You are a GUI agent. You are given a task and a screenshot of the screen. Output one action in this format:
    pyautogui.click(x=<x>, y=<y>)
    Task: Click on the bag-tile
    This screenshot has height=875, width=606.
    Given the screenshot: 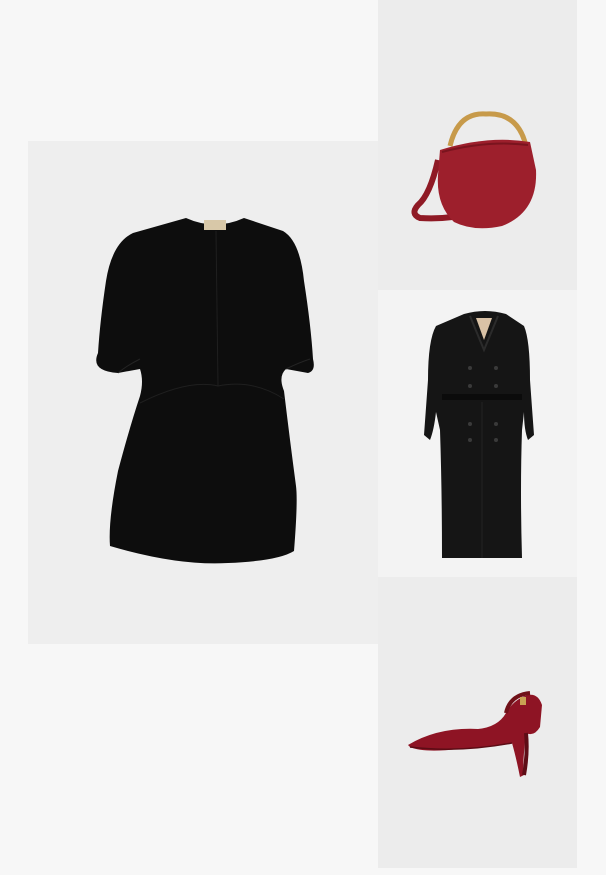 What is the action you would take?
    pyautogui.click(x=477, y=145)
    